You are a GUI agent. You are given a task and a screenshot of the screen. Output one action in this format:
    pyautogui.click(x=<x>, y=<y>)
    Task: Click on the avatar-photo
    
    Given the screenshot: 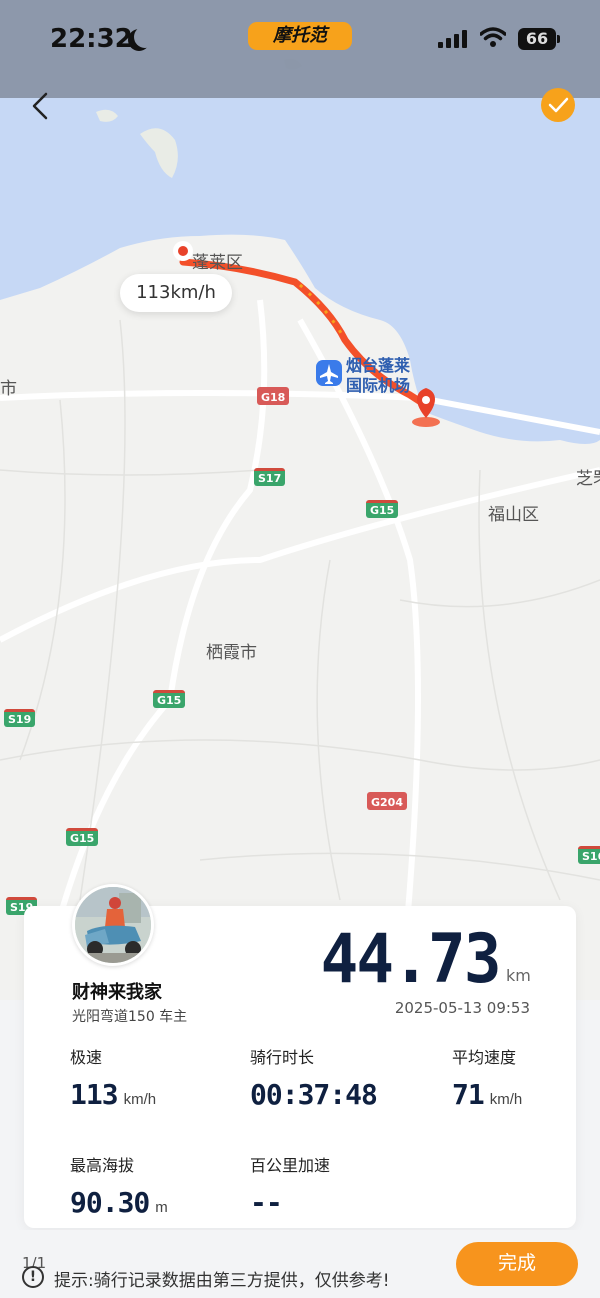 What is the action you would take?
    pyautogui.click(x=113, y=925)
    